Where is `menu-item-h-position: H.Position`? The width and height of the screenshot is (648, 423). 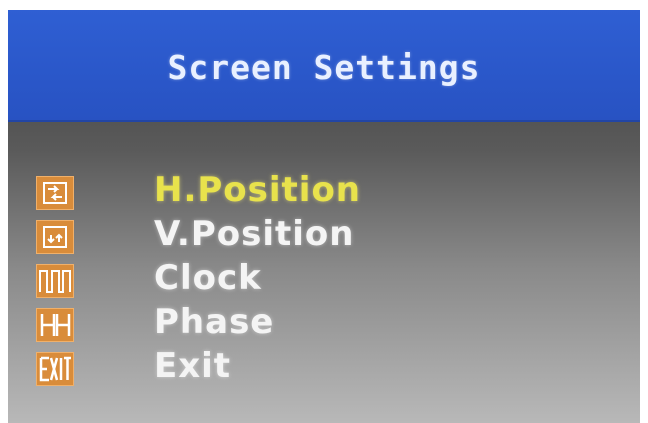 menu-item-h-position: H.Position is located at coordinates (324, 194).